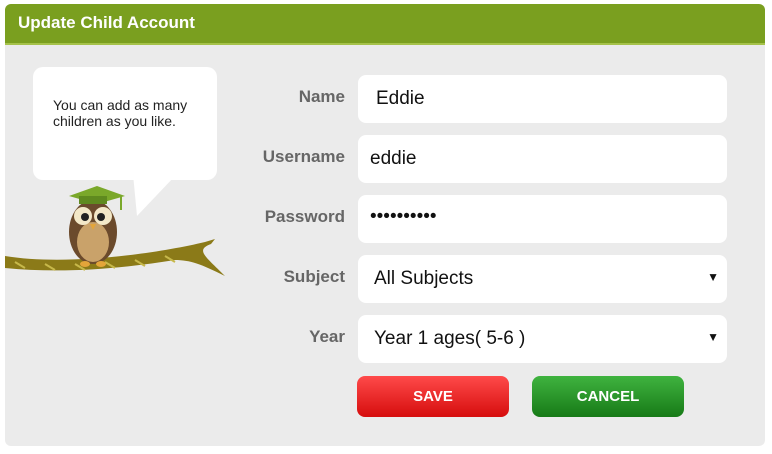 This screenshot has width=772, height=454. What do you see at coordinates (303, 156) in the screenshot?
I see `username-label: Username` at bounding box center [303, 156].